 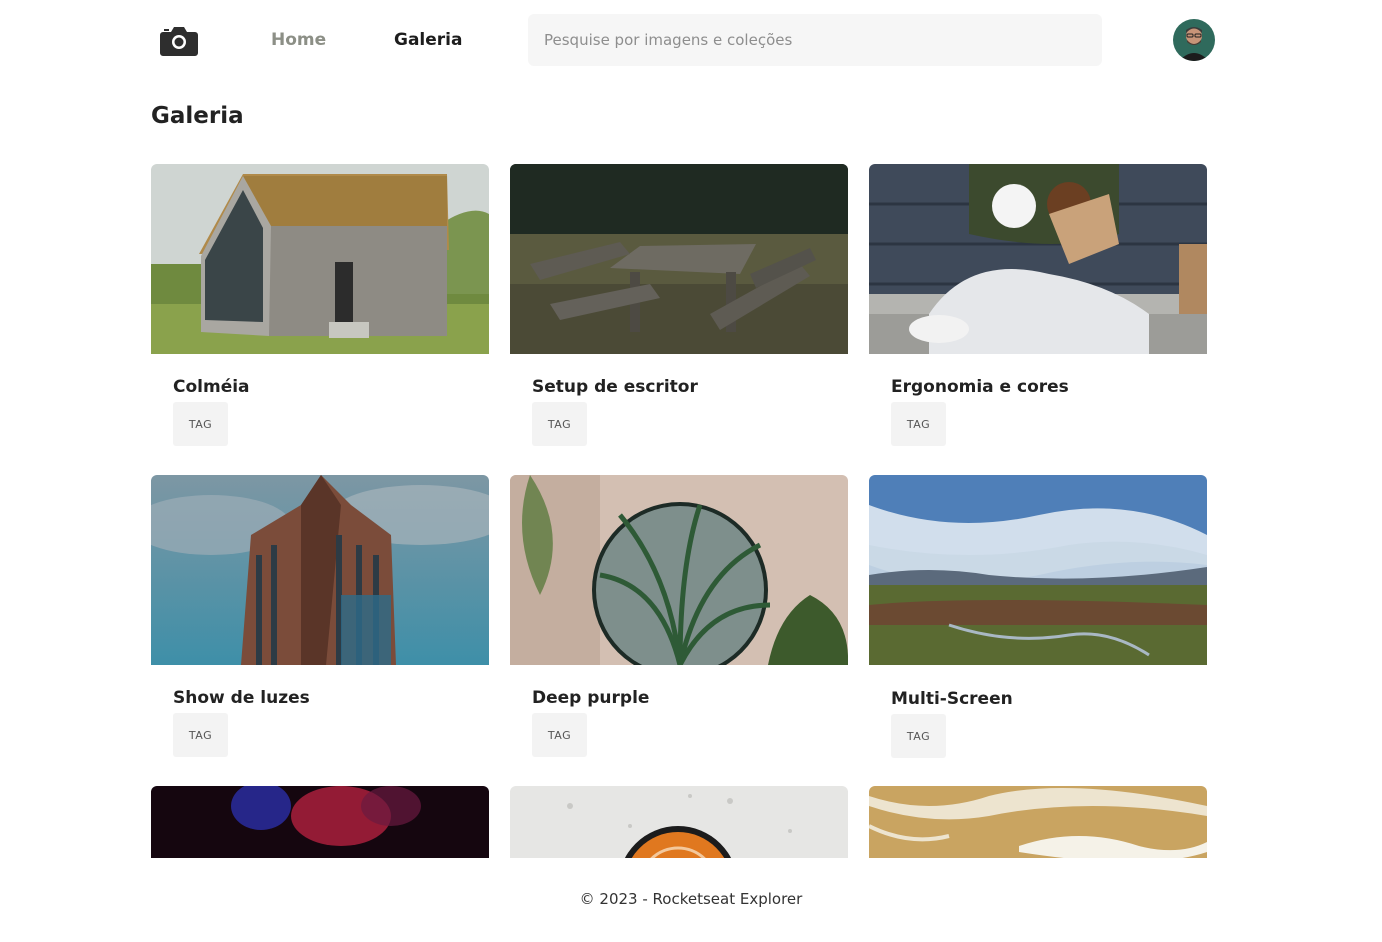 I want to click on card-title: Multi-Screen, so click(x=952, y=699).